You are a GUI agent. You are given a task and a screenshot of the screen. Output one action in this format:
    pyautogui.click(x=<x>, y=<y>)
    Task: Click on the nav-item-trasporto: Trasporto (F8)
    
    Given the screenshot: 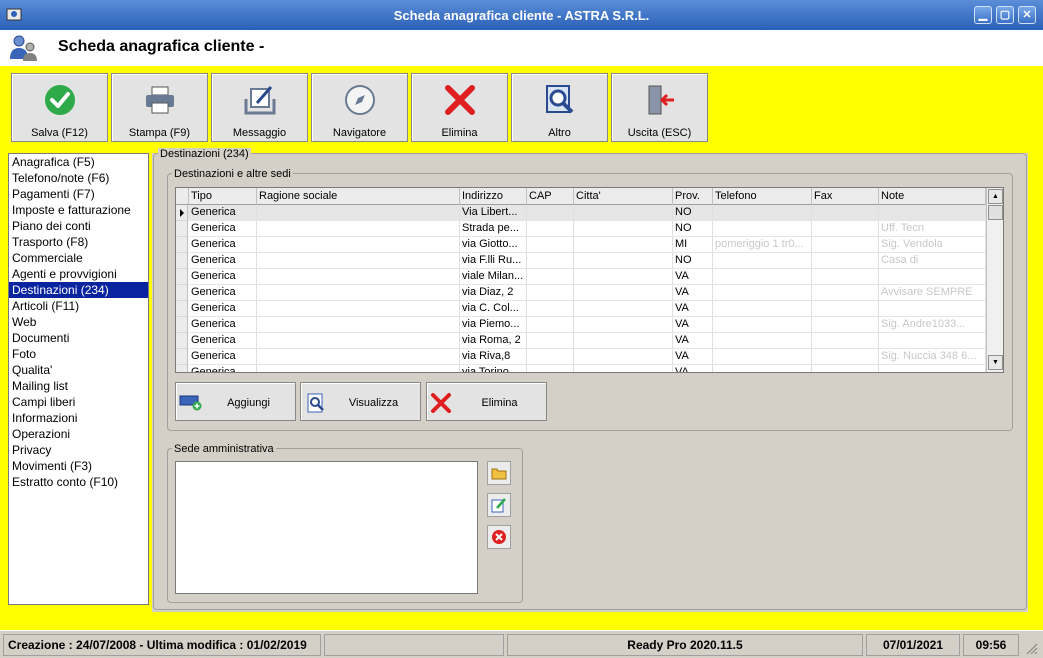 What is the action you would take?
    pyautogui.click(x=78, y=242)
    